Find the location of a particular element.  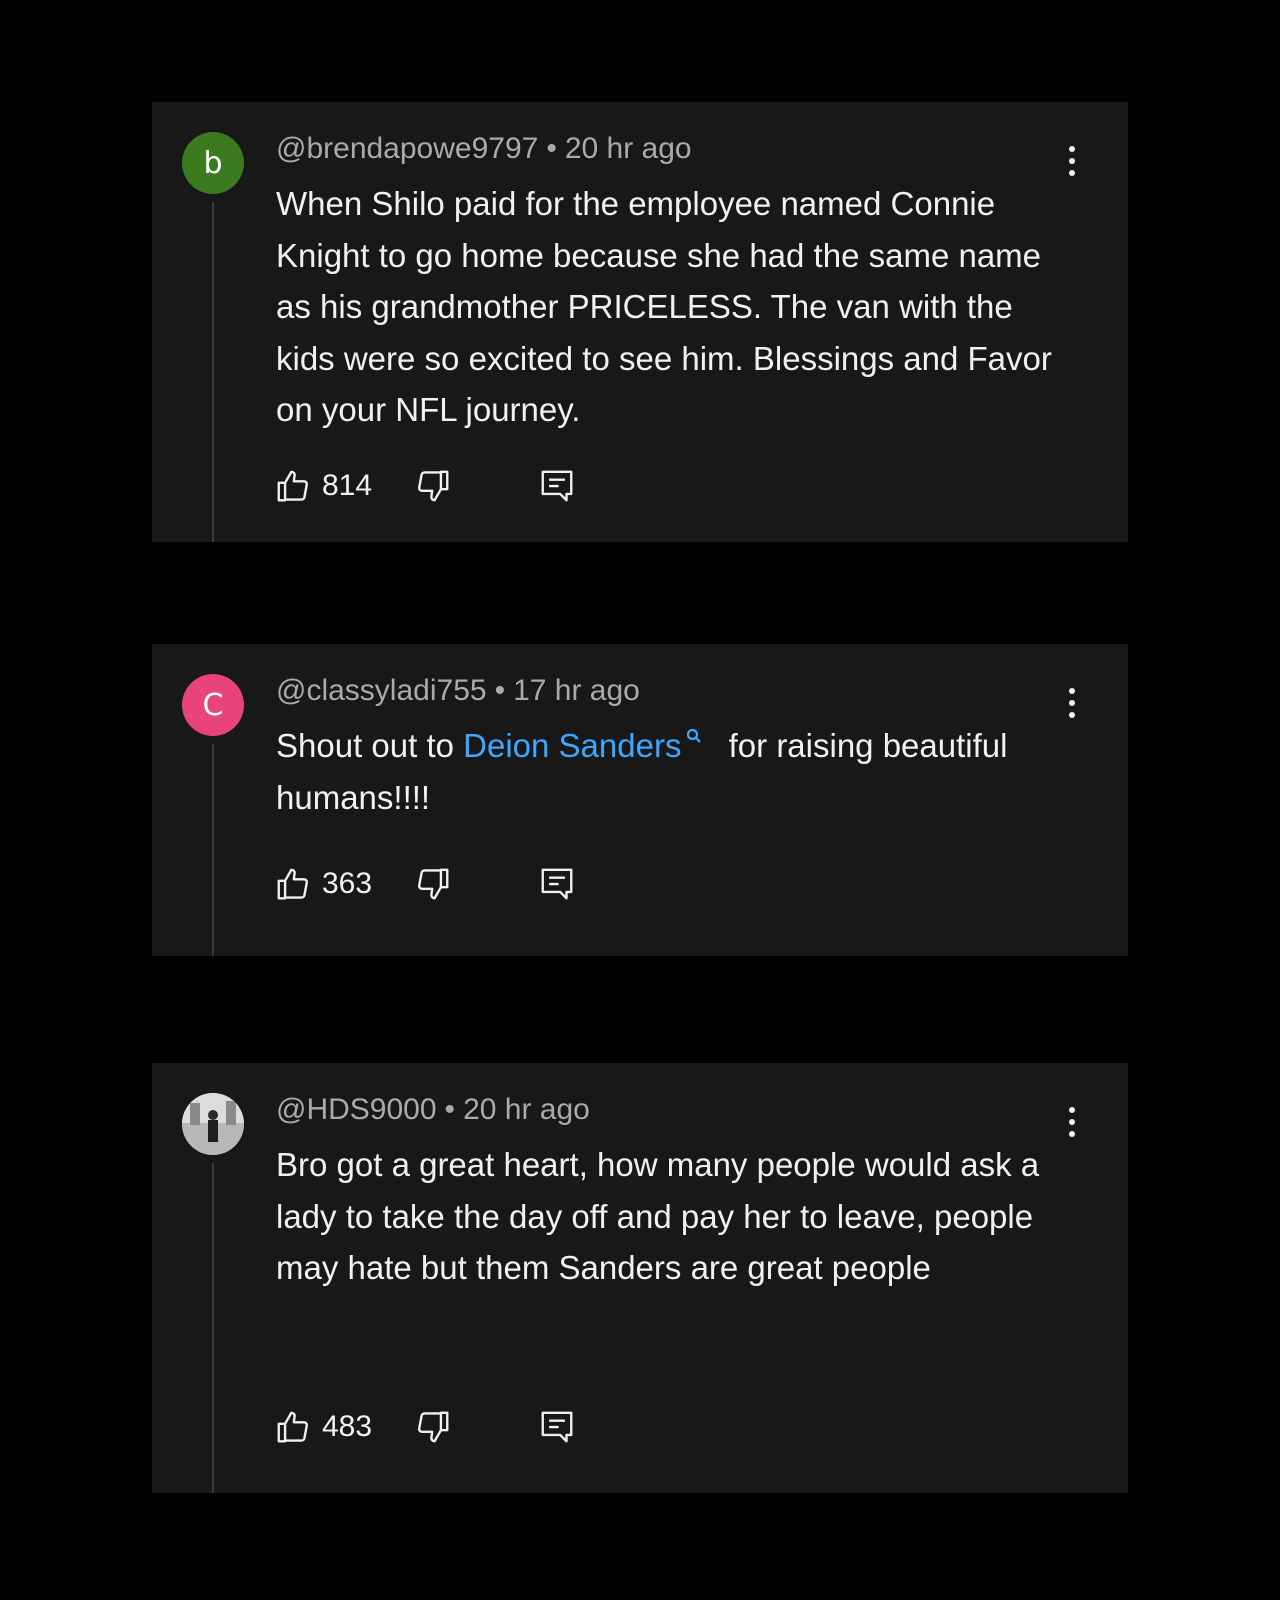

comment-time: 17 hr ago is located at coordinates (576, 690).